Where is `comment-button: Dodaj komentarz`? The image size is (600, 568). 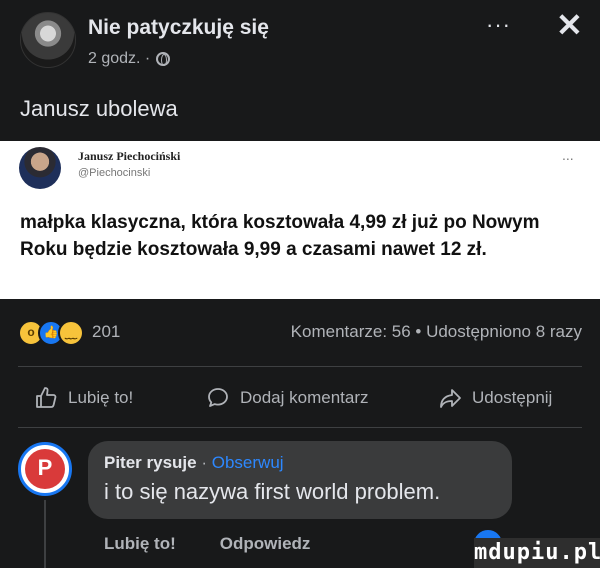
comment-button: Dodaj komentarz is located at coordinates (287, 398).